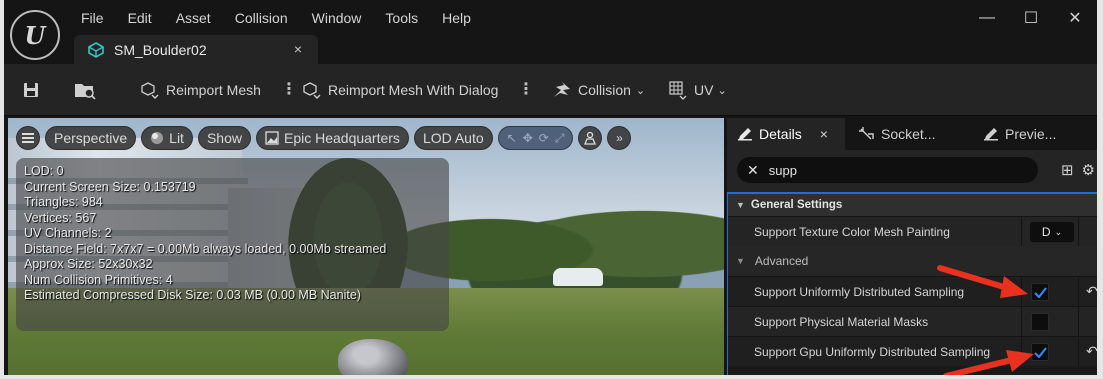 The width and height of the screenshot is (1103, 379). What do you see at coordinates (35, 35) in the screenshot?
I see `unreal-logo-icon: U` at bounding box center [35, 35].